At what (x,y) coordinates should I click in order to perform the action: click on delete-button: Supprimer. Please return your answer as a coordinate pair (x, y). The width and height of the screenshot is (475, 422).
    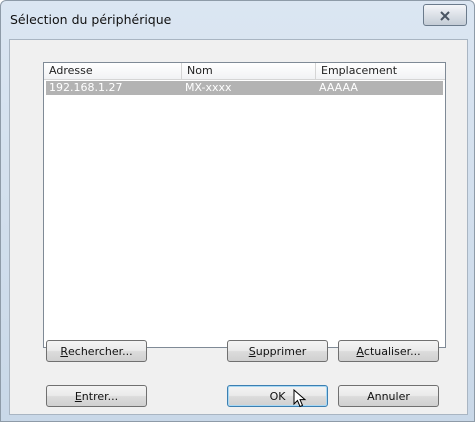
    Looking at the image, I should click on (277, 351).